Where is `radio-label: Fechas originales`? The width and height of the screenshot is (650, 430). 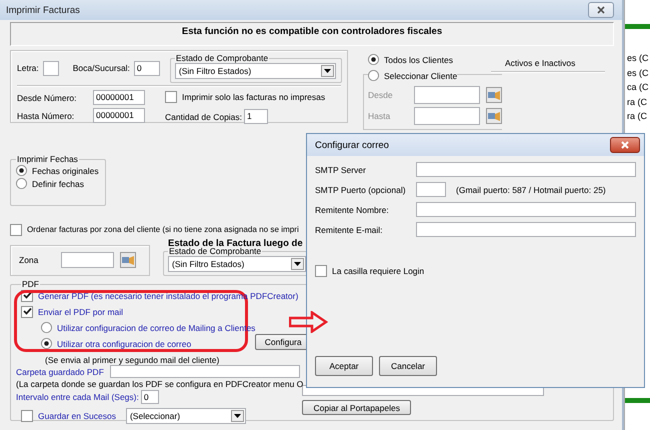 radio-label: Fechas originales is located at coordinates (65, 171).